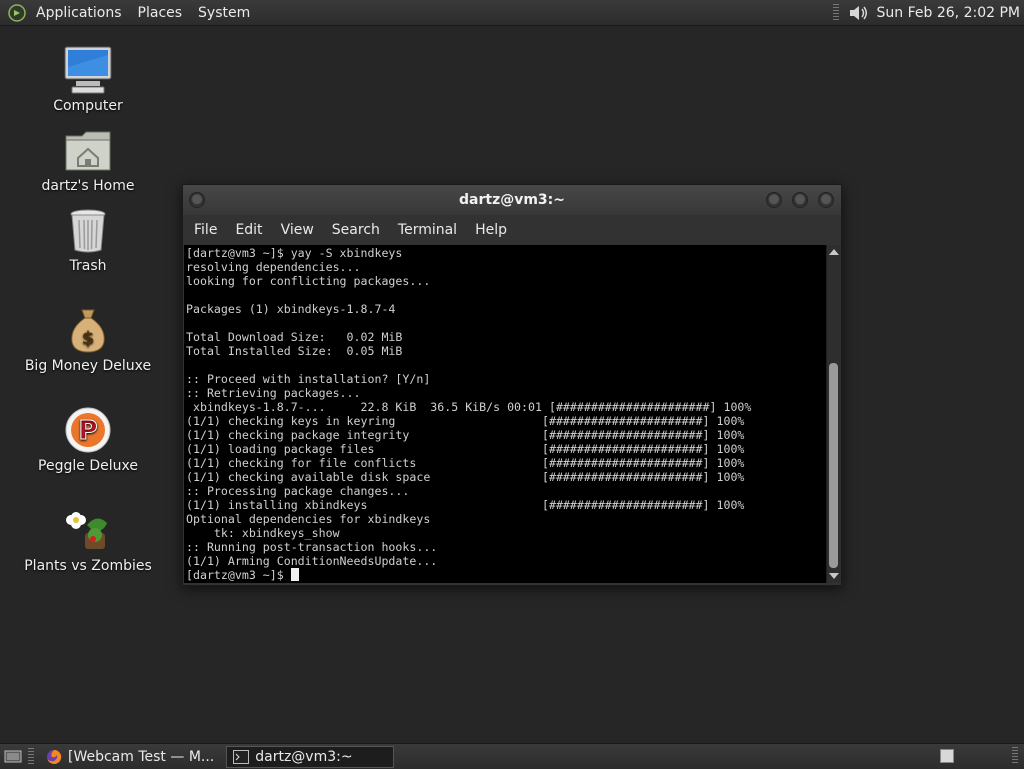 This screenshot has width=1024, height=769. I want to click on desktop-icon-label: Computer, so click(88, 106).